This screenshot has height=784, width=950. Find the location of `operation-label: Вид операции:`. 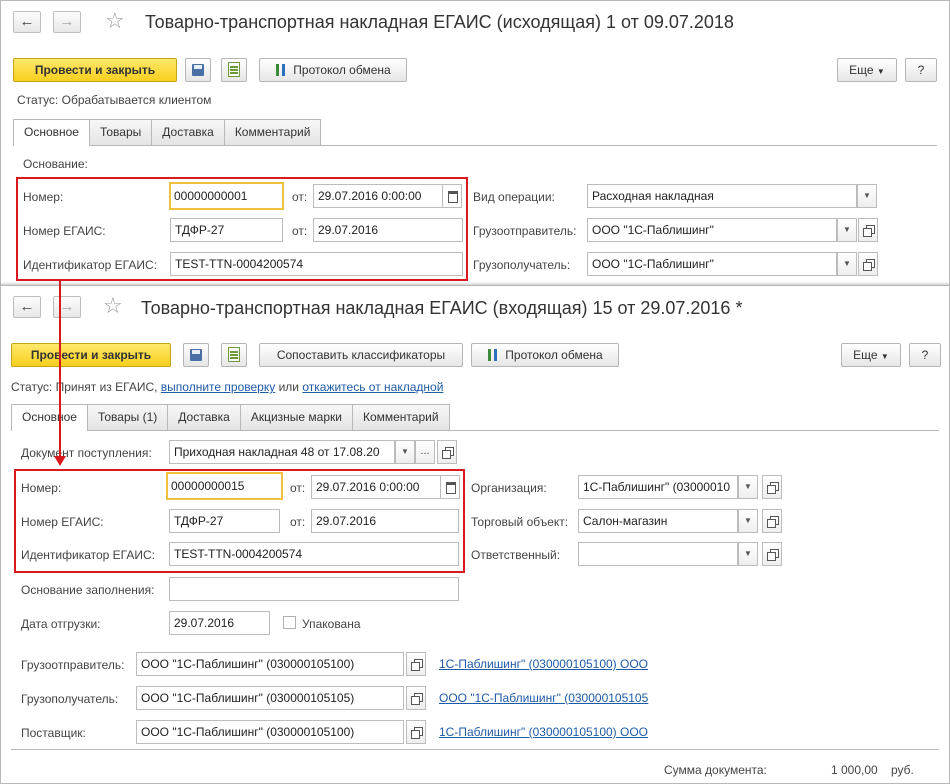

operation-label: Вид операции: is located at coordinates (514, 197).